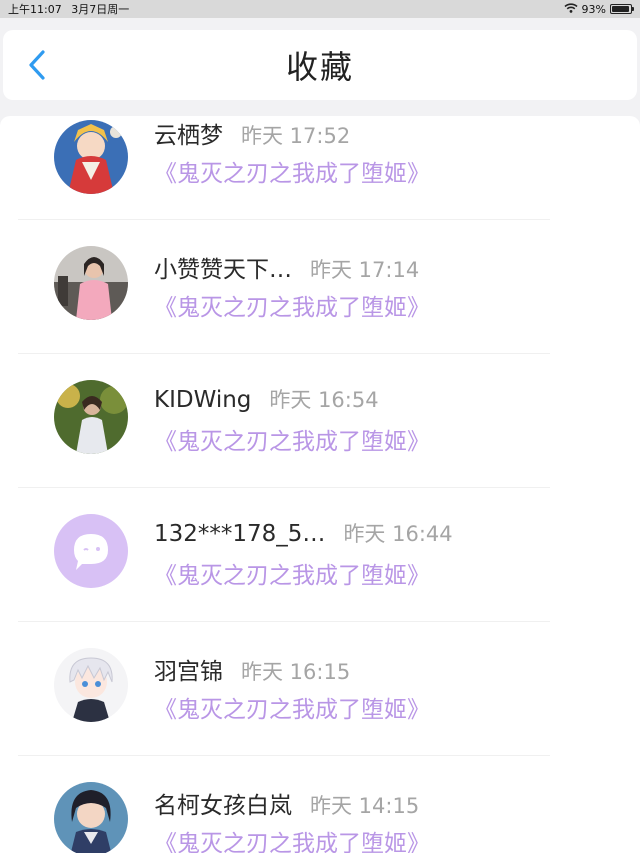  I want to click on anime-dark-hair-avatar-icon, so click(91, 817).